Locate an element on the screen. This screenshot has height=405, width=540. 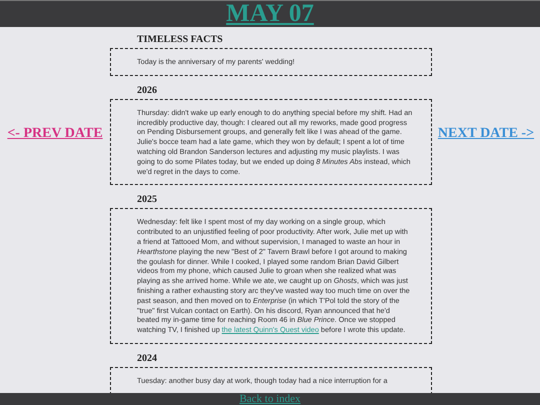
date-title: MAY 07 is located at coordinates (270, 14).